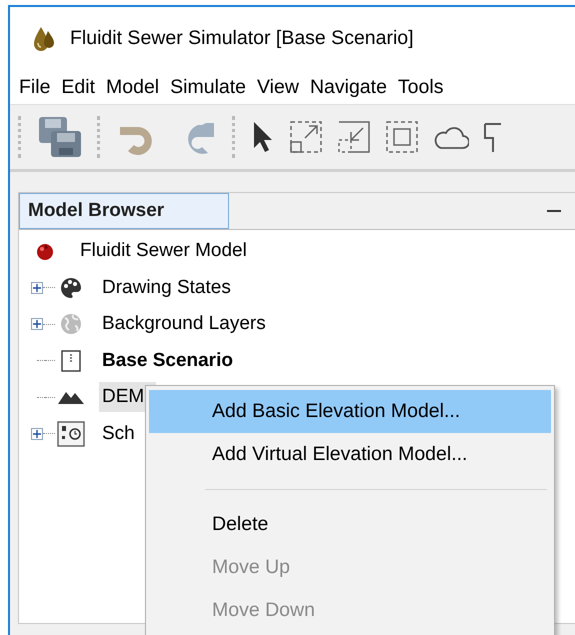 Image resolution: width=575 pixels, height=635 pixels. Describe the element at coordinates (167, 361) in the screenshot. I see `tree-item: Base Scenario` at that location.